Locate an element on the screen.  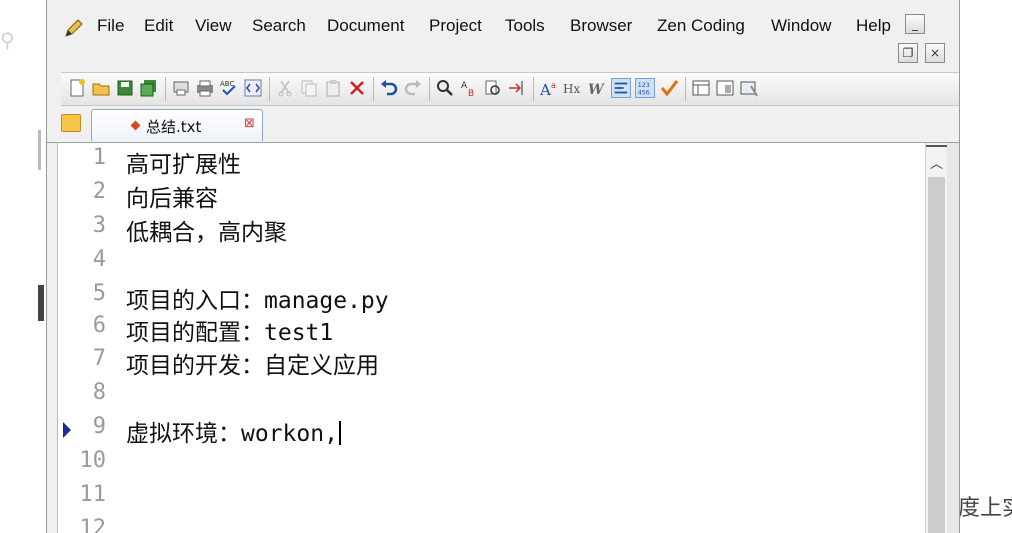
browser-preview-icon is located at coordinates (749, 88).